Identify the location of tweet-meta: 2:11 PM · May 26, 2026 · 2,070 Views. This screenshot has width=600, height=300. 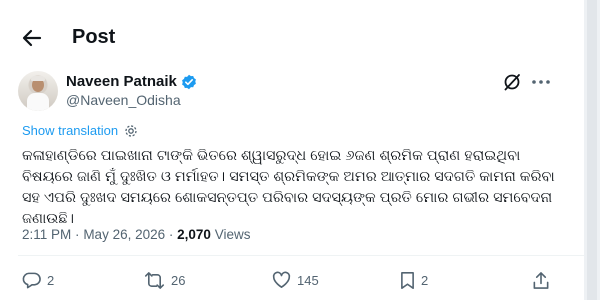
(136, 234).